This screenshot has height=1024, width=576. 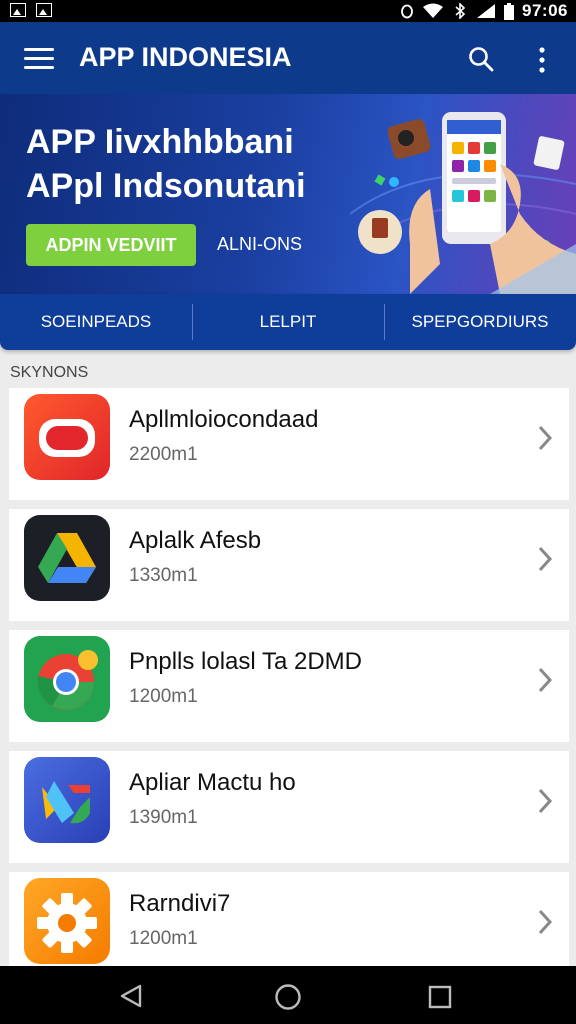 I want to click on tab-0: SOEINPEADS, so click(x=96, y=322).